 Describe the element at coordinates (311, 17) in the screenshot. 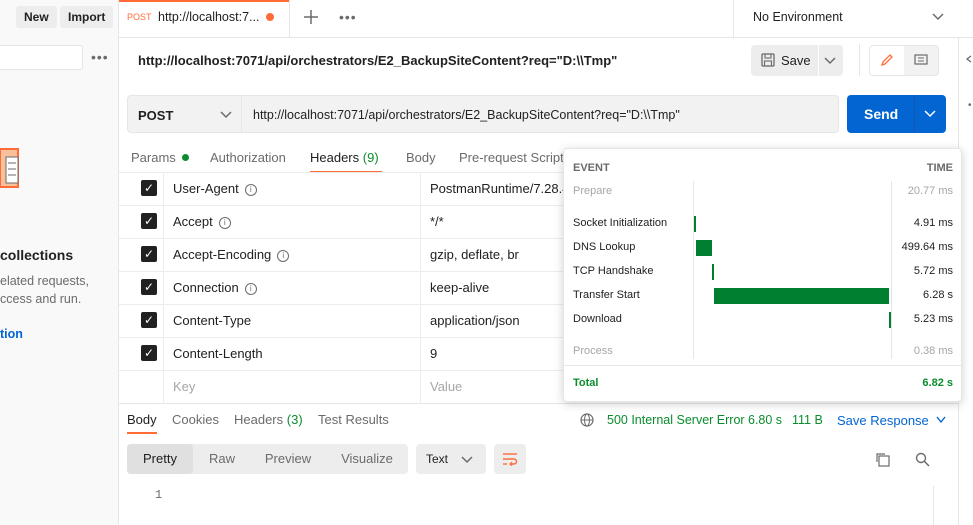

I see `new-tab-plus-icon` at that location.